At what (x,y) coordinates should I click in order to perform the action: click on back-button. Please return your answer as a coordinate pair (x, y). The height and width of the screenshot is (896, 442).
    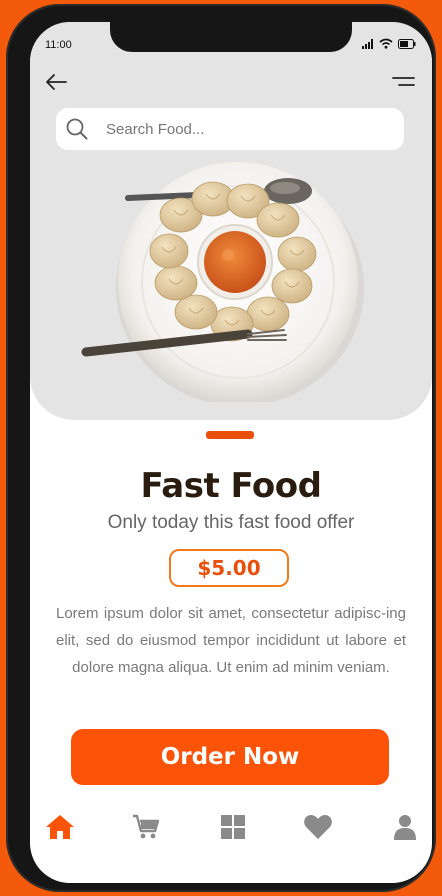
    Looking at the image, I should click on (57, 82).